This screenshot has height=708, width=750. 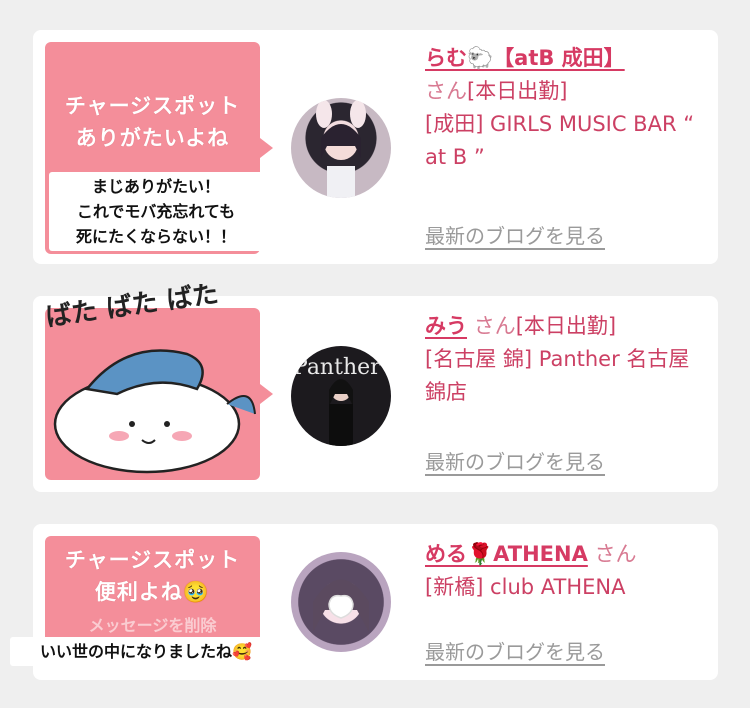 I want to click on overlay-line2: これでモバ充忘れても, so click(x=156, y=211).